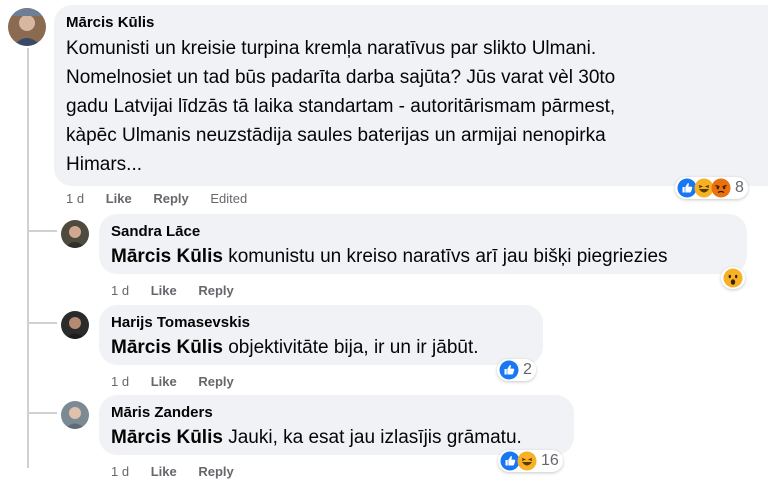 The image size is (768, 481). I want to click on reaction-count: 16, so click(550, 460).